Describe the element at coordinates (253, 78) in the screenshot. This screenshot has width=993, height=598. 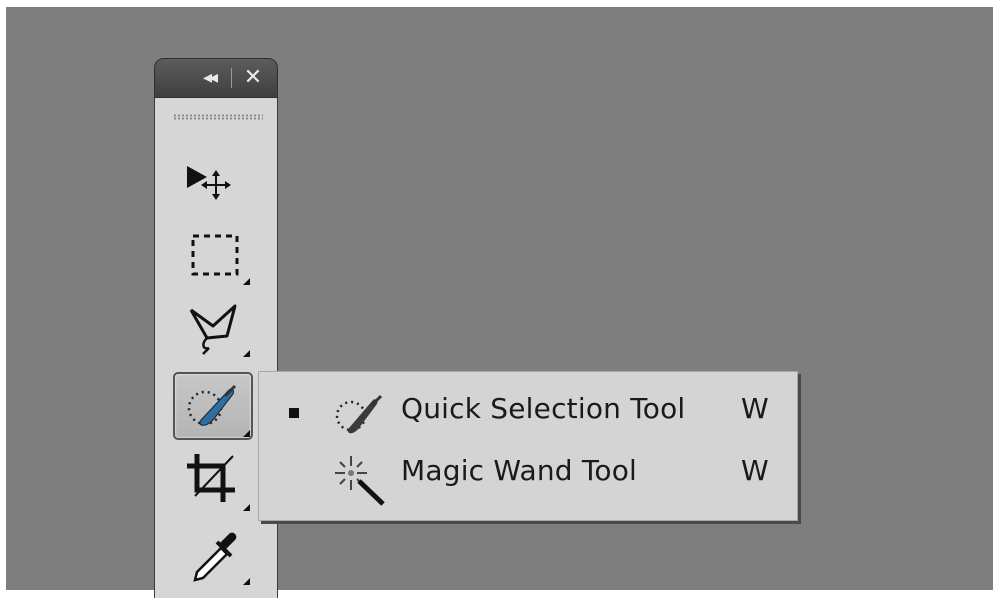
I see `close-panel-button: ✕` at that location.